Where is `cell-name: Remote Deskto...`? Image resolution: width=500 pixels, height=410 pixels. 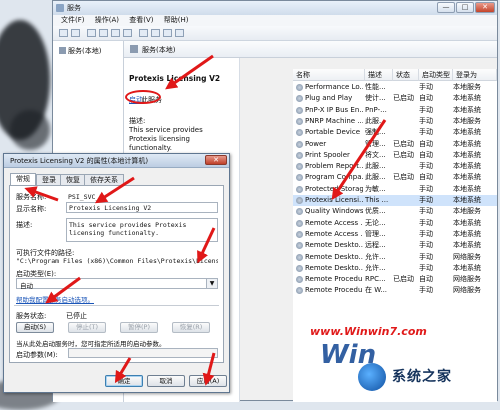 cell-name: Remote Deskto... is located at coordinates (334, 267).